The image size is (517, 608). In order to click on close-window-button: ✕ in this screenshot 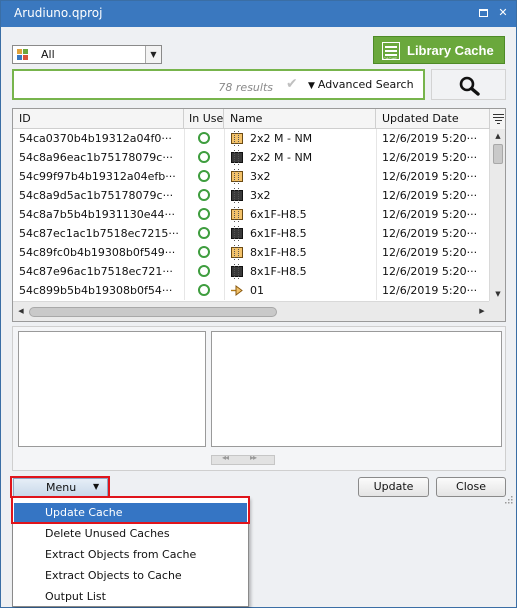, I will do `click(503, 13)`.